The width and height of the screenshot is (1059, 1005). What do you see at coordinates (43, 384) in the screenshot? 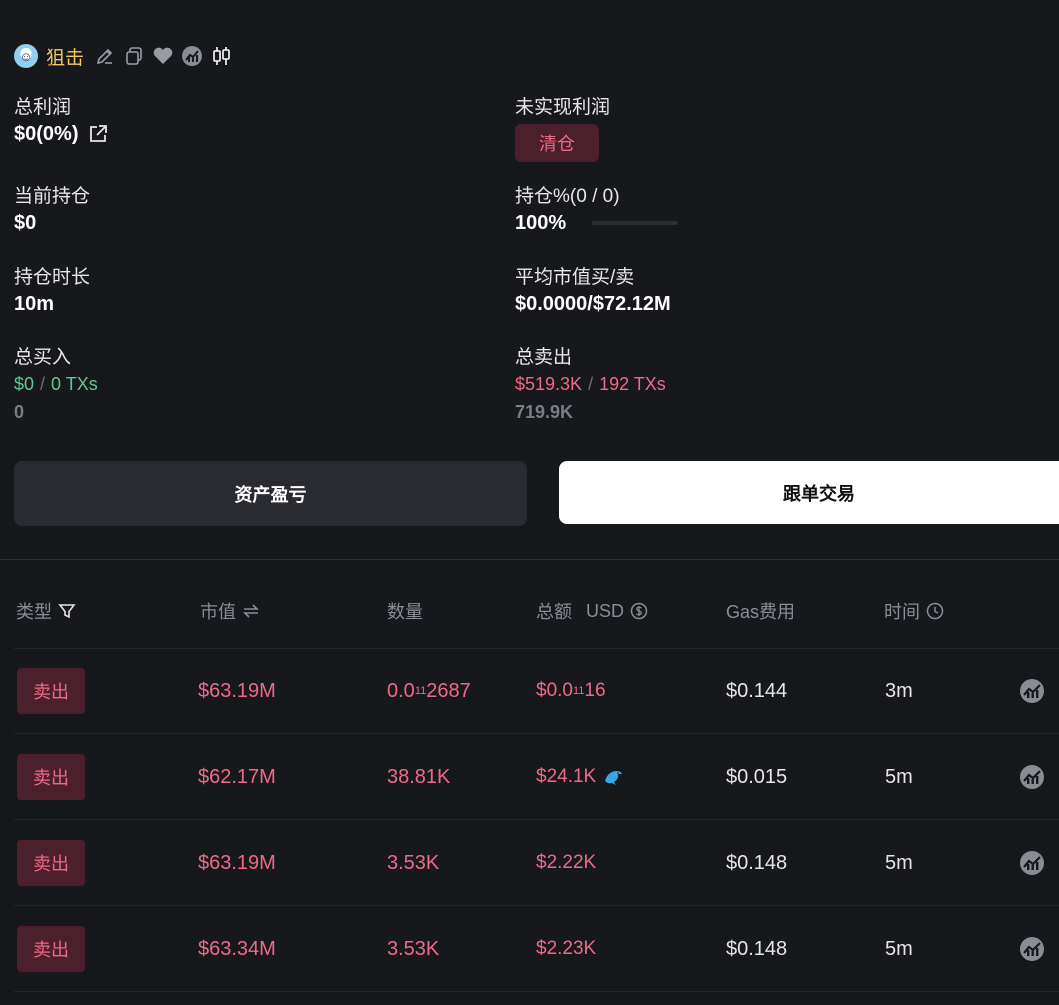
I see `total-buy-sep: /` at bounding box center [43, 384].